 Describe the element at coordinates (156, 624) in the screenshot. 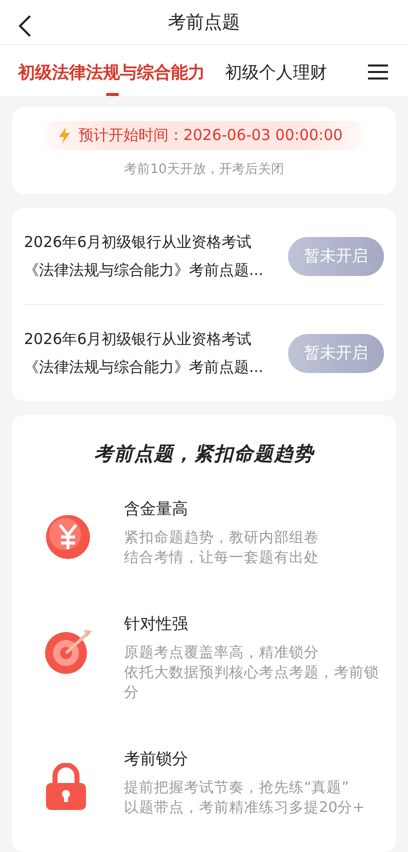

I see `feature-title: 针对性强` at that location.